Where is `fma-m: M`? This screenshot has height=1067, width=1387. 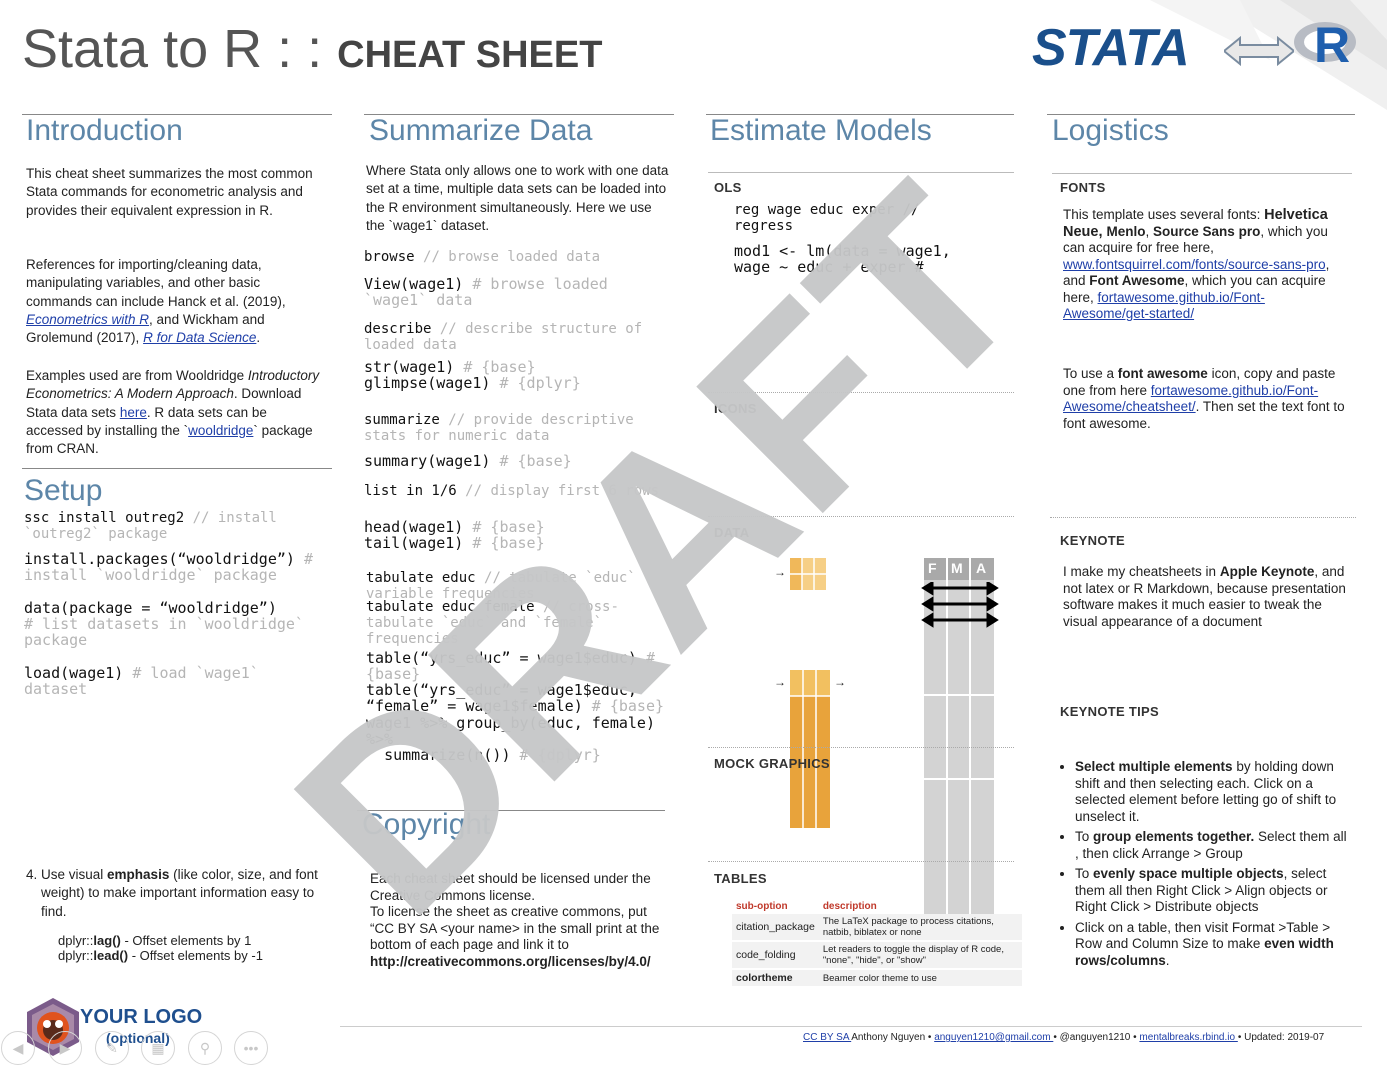 fma-m: M is located at coordinates (957, 568).